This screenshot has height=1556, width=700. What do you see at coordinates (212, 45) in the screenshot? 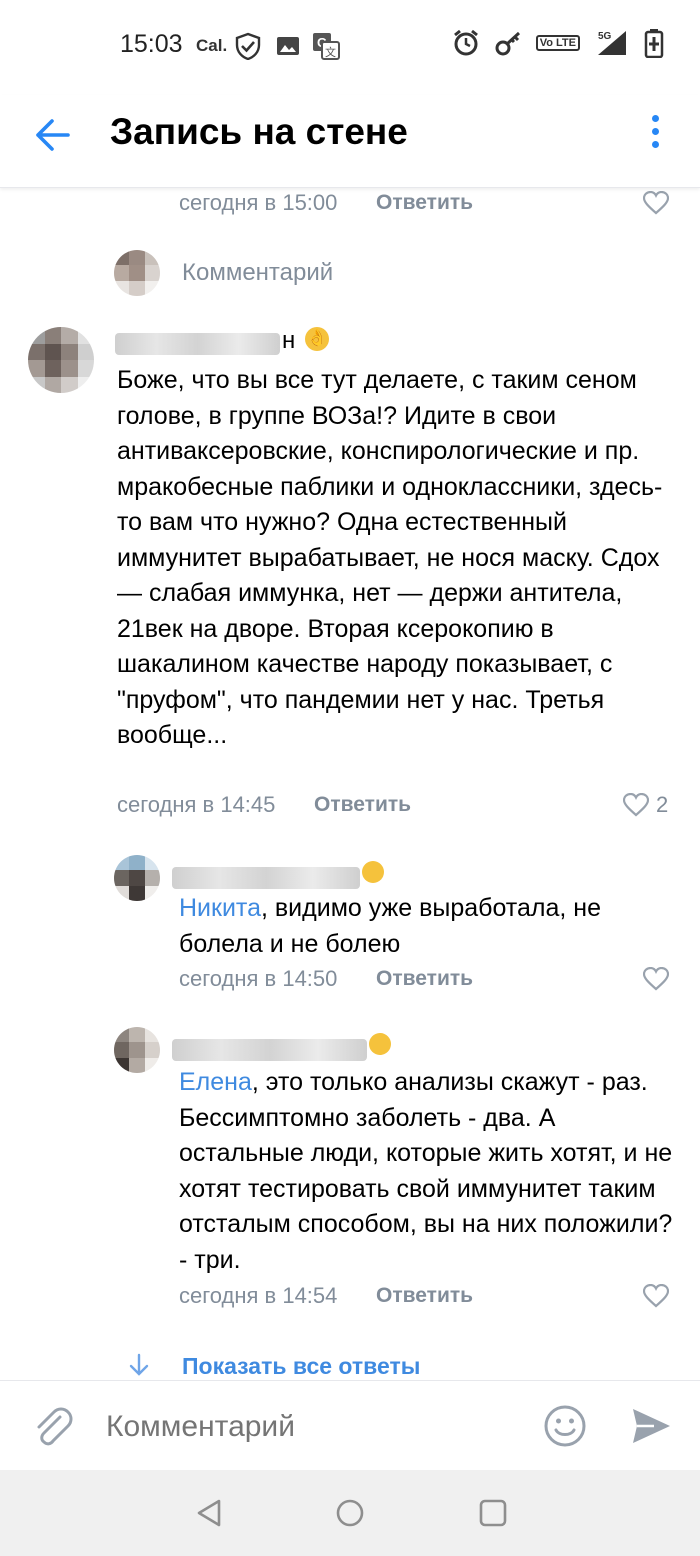
I see `carrier-label: Cal.` at bounding box center [212, 45].